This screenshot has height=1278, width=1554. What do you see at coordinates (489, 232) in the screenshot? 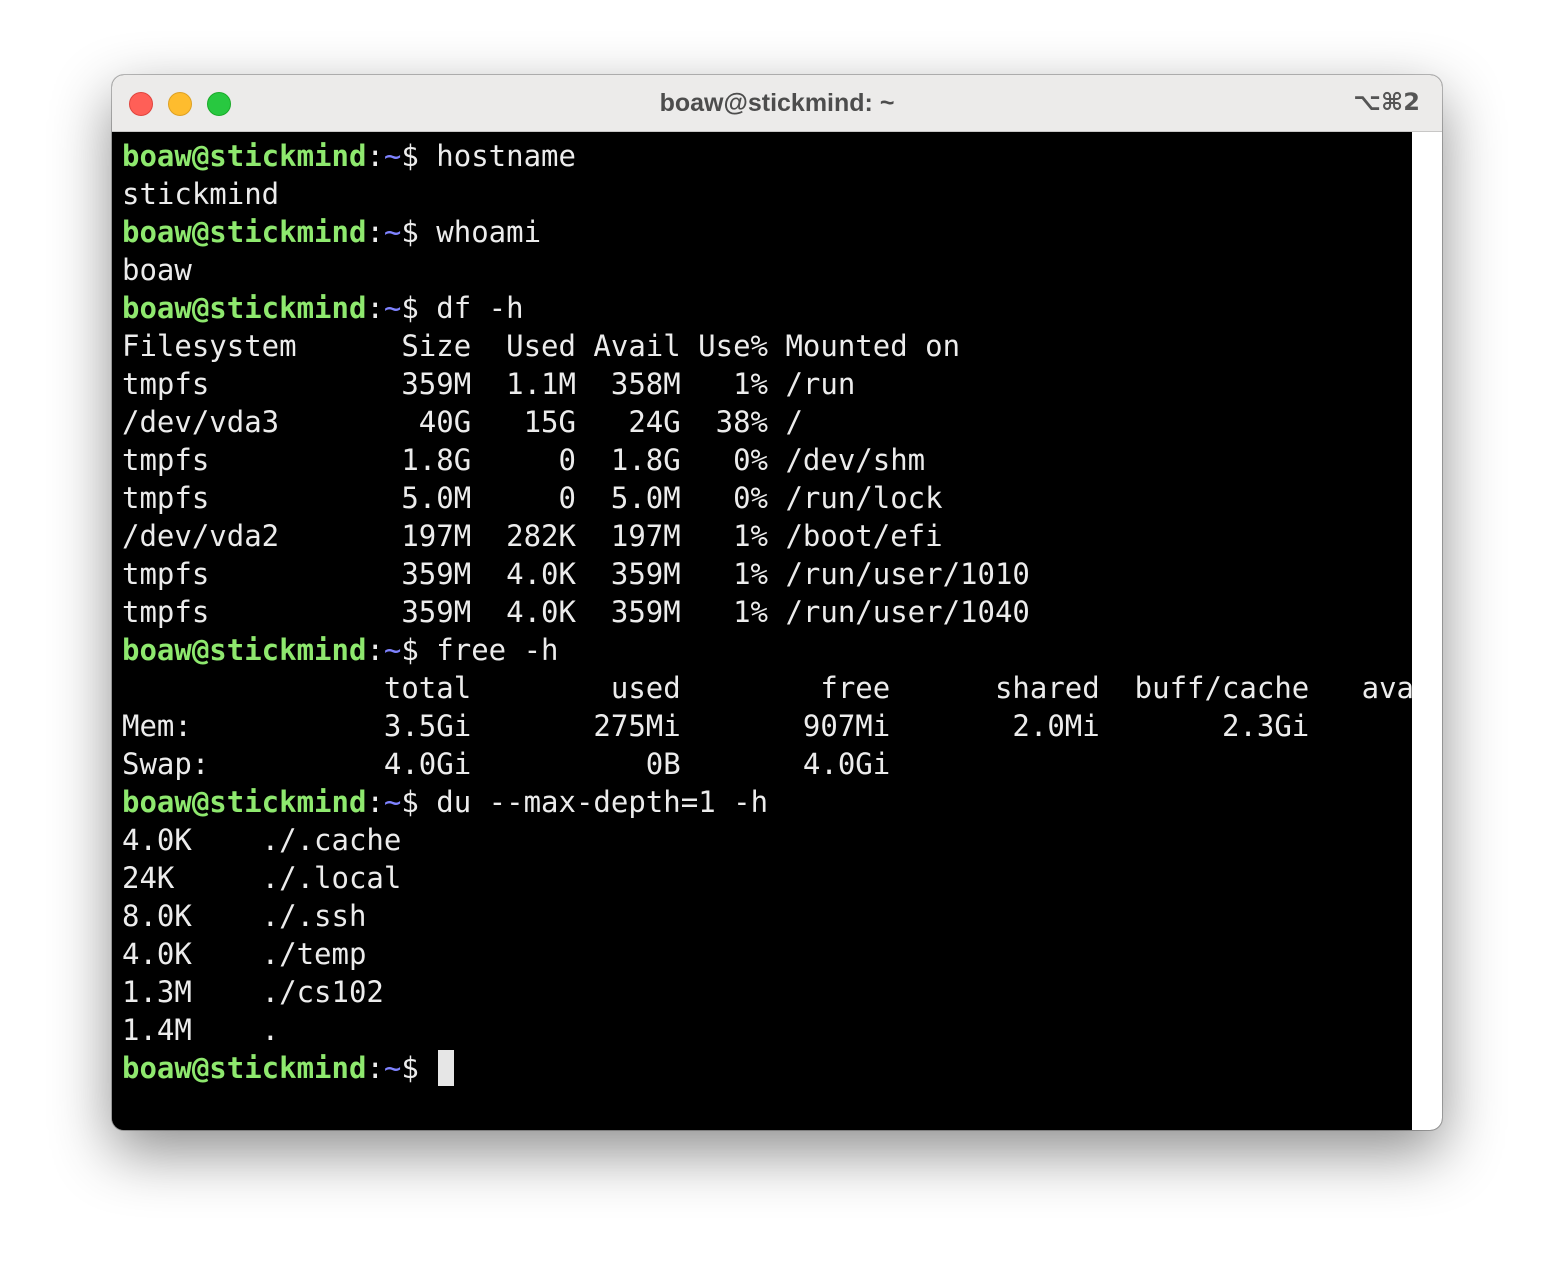
I see `command-text: whoami` at bounding box center [489, 232].